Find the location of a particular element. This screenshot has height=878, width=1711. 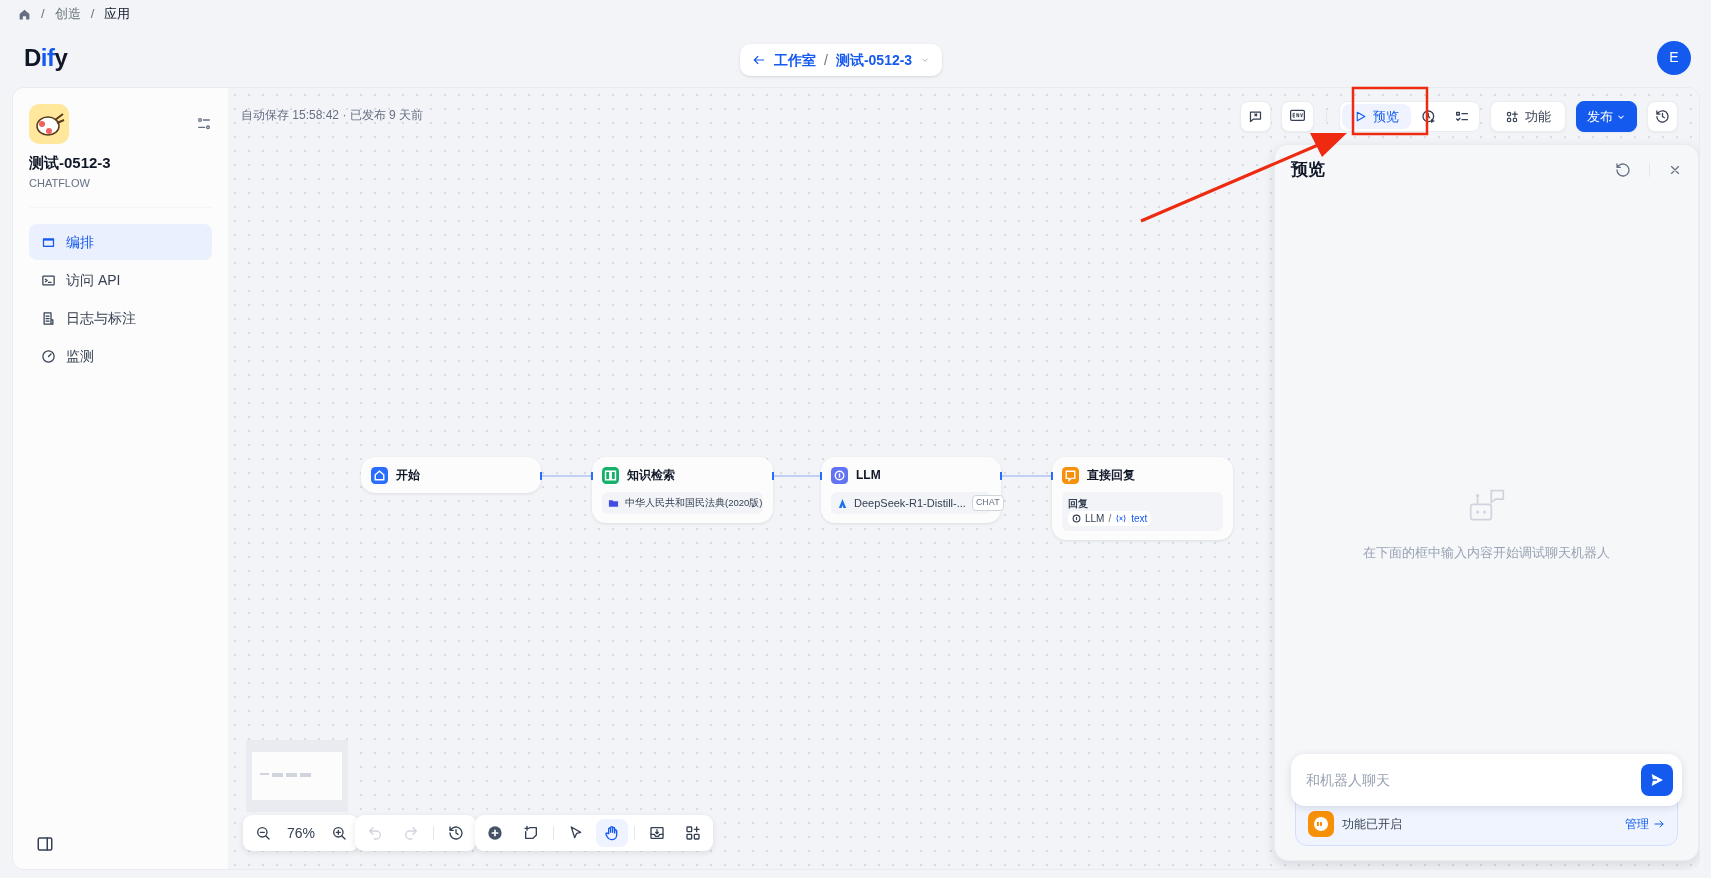

settings-icon is located at coordinates (204, 124).